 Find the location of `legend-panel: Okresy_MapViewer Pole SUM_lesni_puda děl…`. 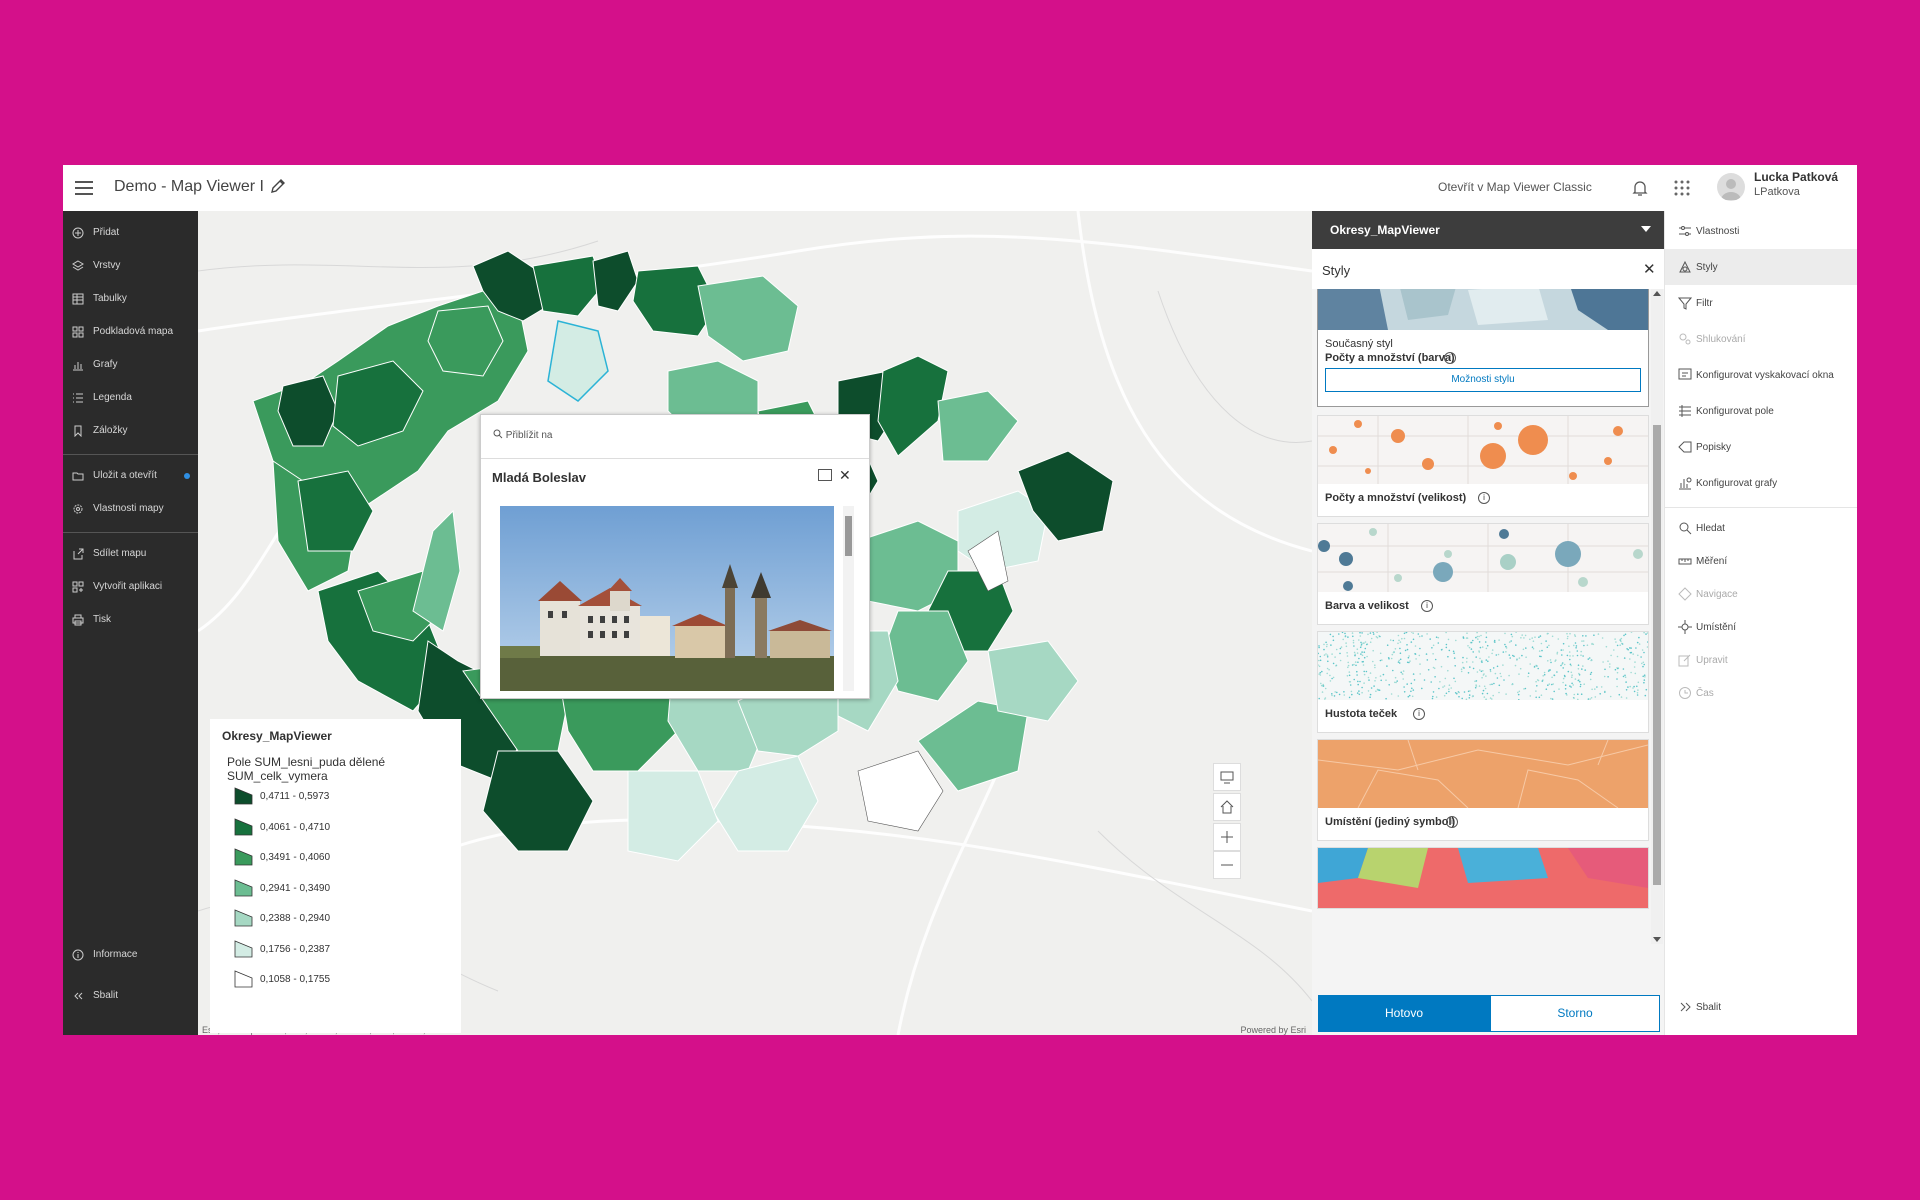

legend-panel: Okresy_MapViewer Pole SUM_lesni_puda děl… is located at coordinates (335, 876).